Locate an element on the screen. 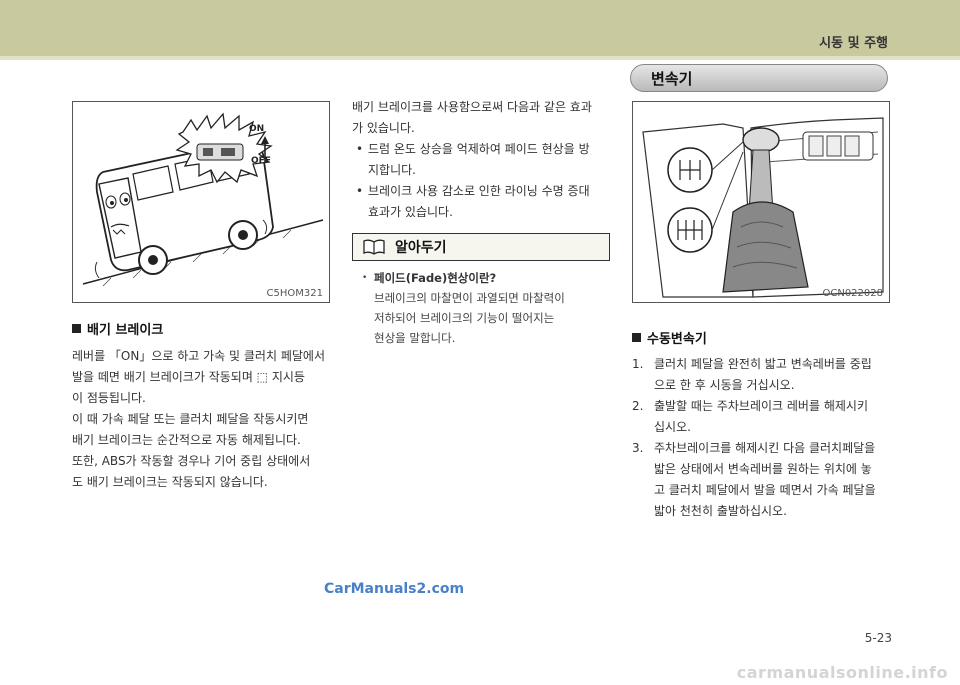 This screenshot has width=960, height=685. step-line: 십시오. is located at coordinates (672, 427).